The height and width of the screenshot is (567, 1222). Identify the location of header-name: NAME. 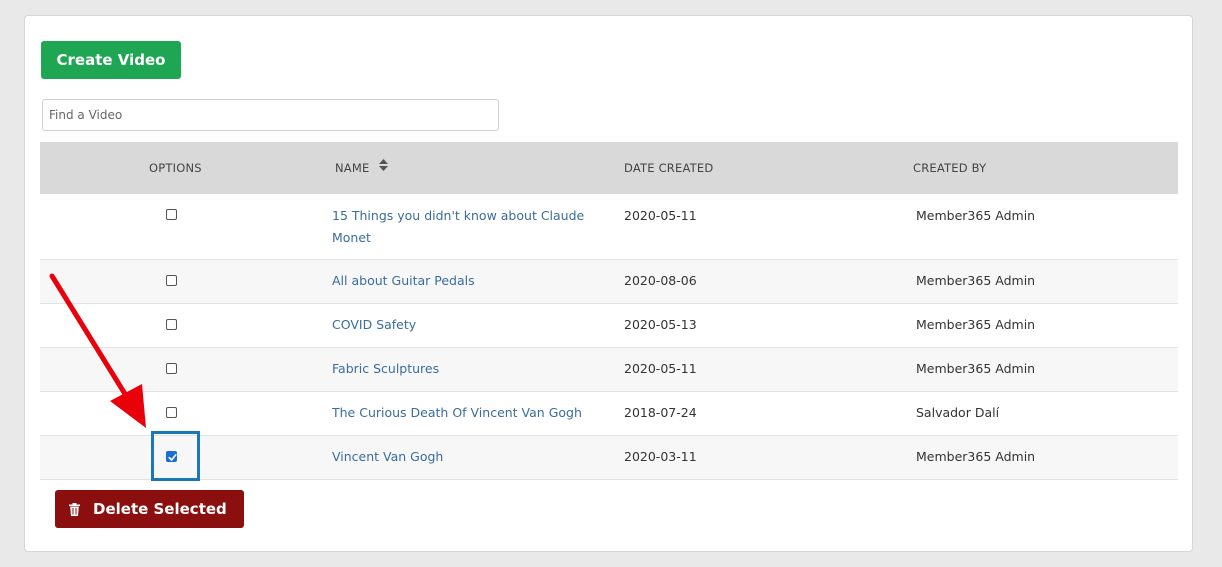
(362, 167).